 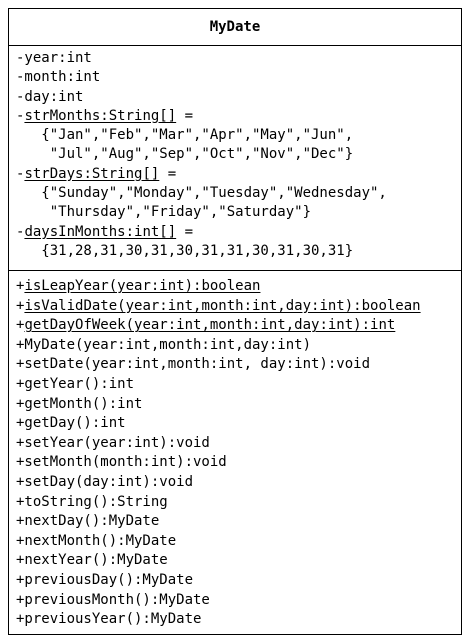 I want to click on class-name: MyDate, so click(x=235, y=27).